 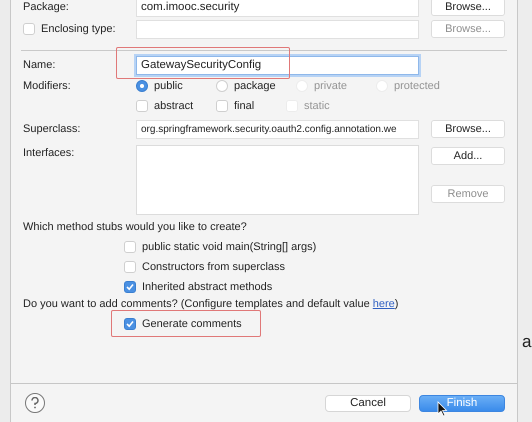 What do you see at coordinates (246, 86) in the screenshot?
I see `radio-option: package` at bounding box center [246, 86].